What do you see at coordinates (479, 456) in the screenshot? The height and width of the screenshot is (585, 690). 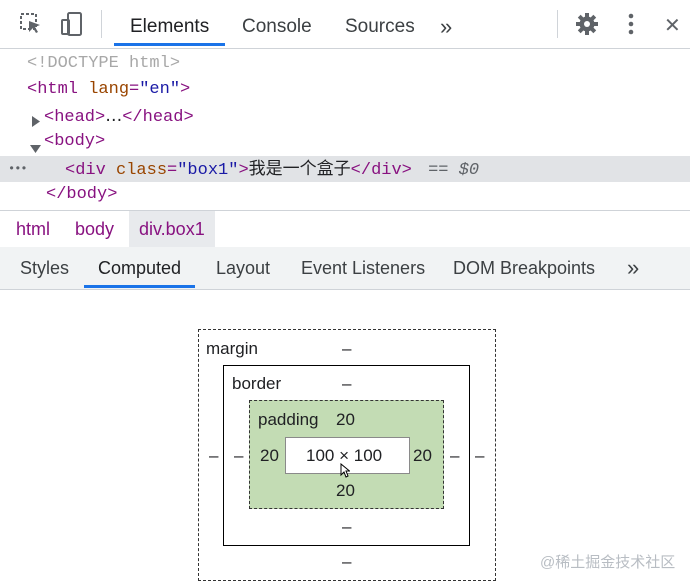 I see `margin-right-value: –` at bounding box center [479, 456].